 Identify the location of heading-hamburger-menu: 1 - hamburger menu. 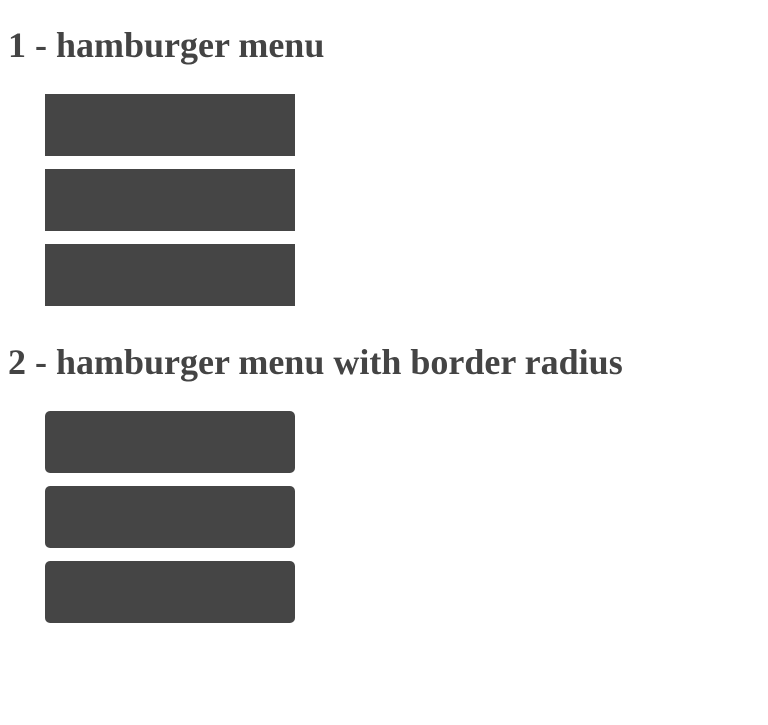
(166, 45).